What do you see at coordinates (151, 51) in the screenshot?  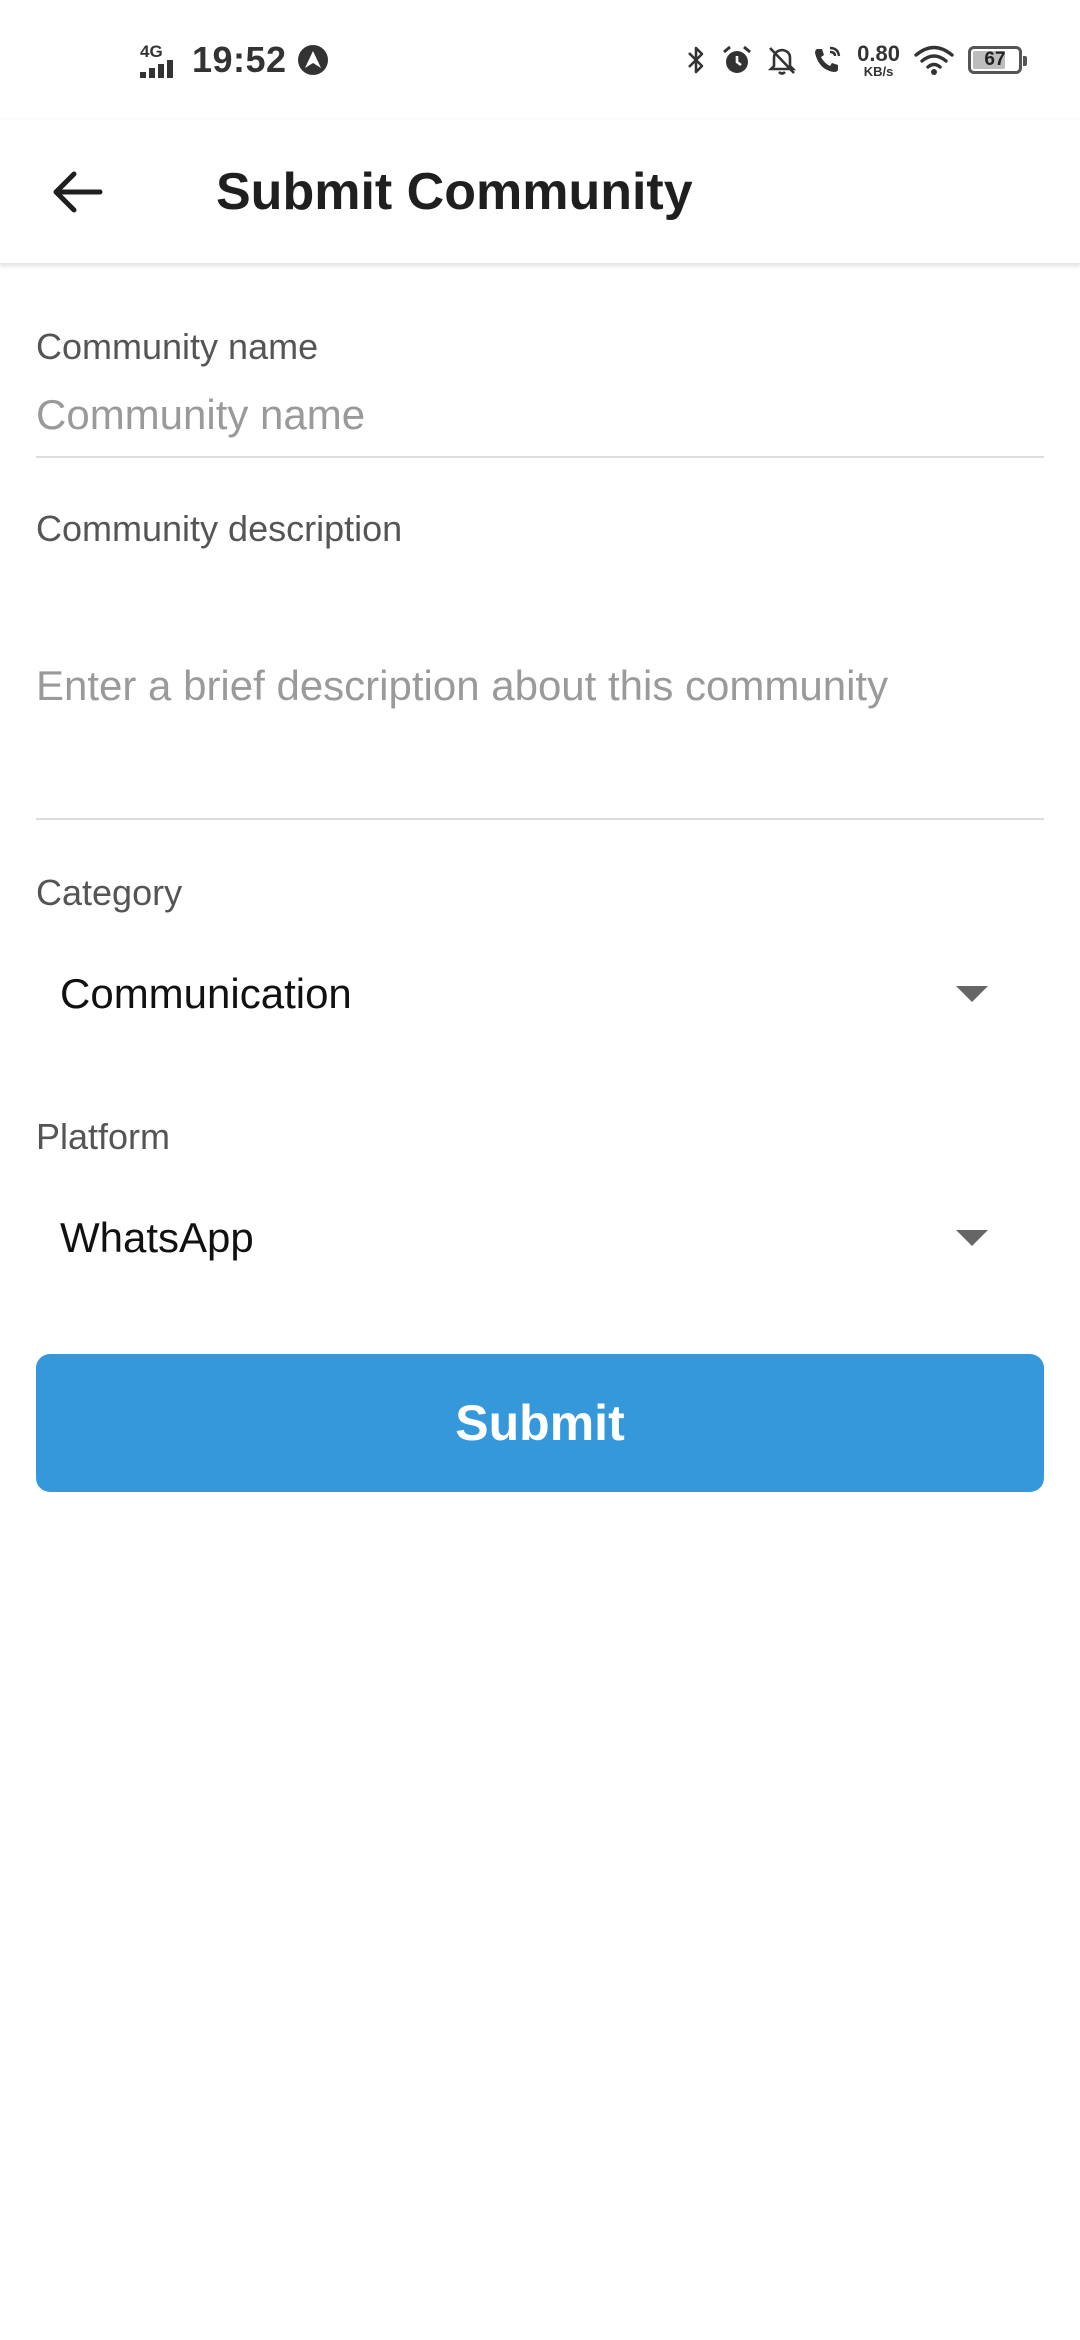 I see `network-type: 4G` at bounding box center [151, 51].